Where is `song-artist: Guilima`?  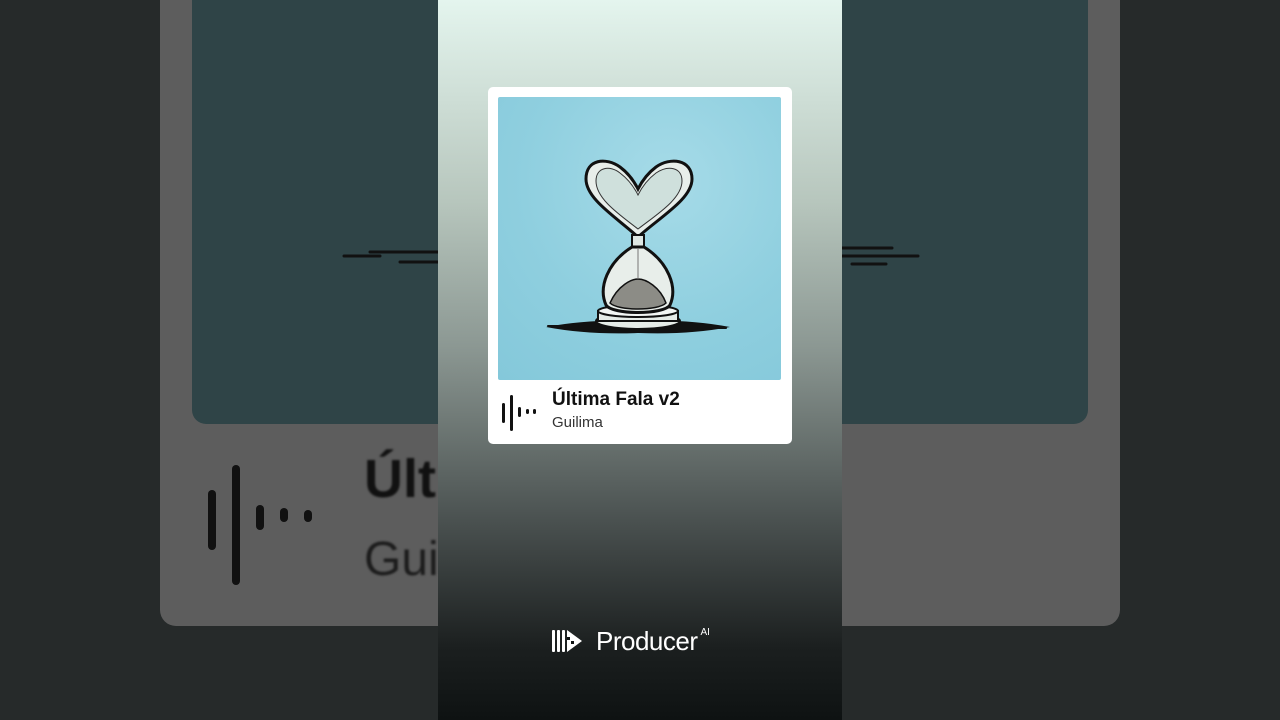
song-artist: Guilima is located at coordinates (577, 422).